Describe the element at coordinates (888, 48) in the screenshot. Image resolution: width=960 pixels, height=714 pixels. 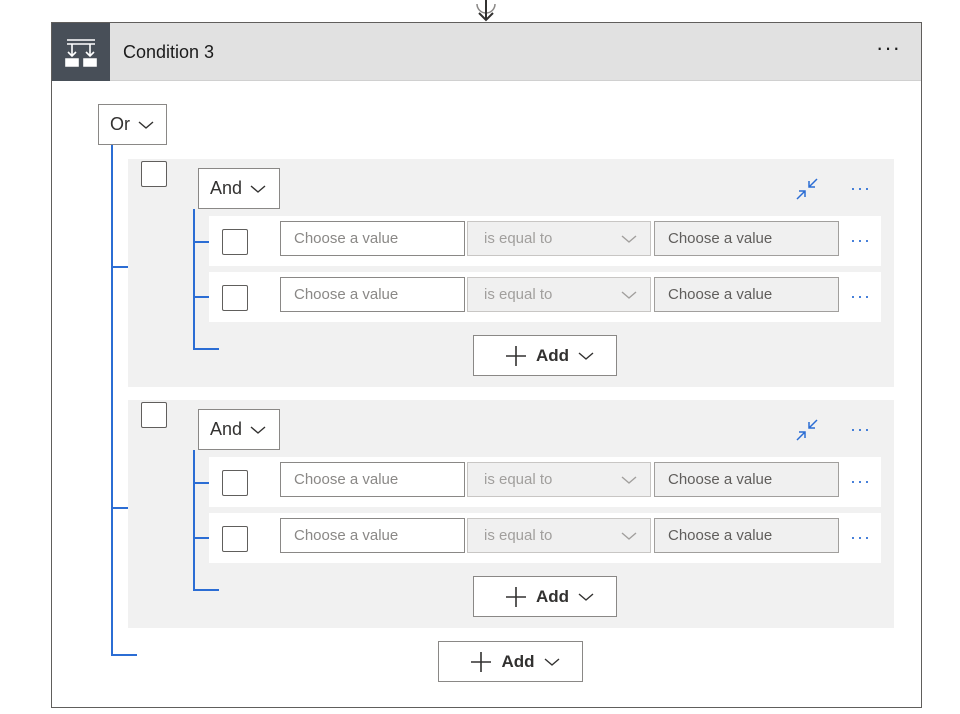
I see `condition-more-icon: ···` at that location.